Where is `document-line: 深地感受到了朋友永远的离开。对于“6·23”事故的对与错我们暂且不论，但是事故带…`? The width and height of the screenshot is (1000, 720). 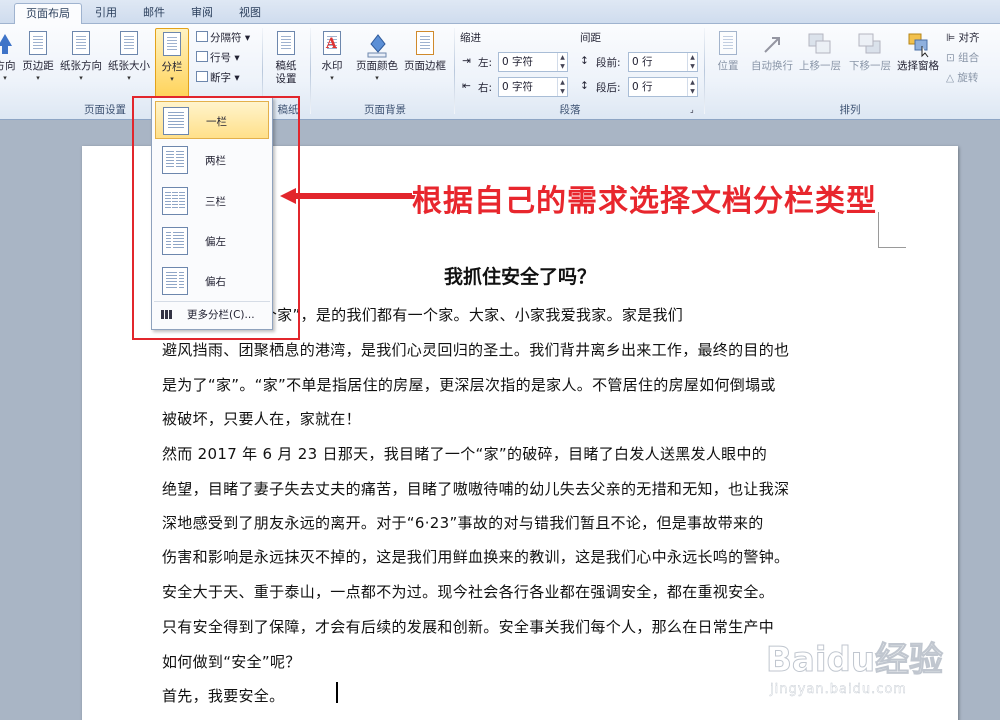
document-line: 深地感受到了朋友永远的离开。对于“6·23”事故的对与错我们暂且不论，但是事故带… is located at coordinates (463, 523).